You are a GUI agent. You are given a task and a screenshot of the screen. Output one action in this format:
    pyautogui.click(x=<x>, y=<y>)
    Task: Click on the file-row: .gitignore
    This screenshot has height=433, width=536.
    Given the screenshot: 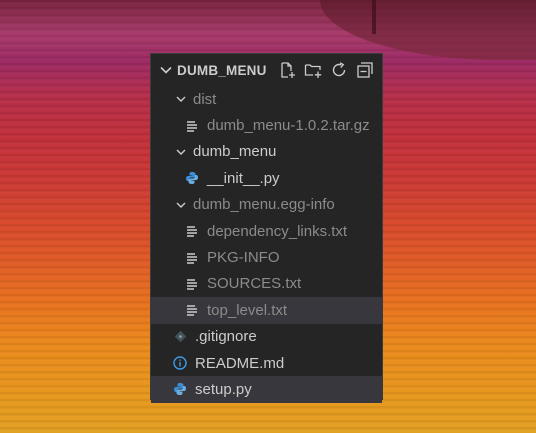 What is the action you would take?
    pyautogui.click(x=266, y=337)
    